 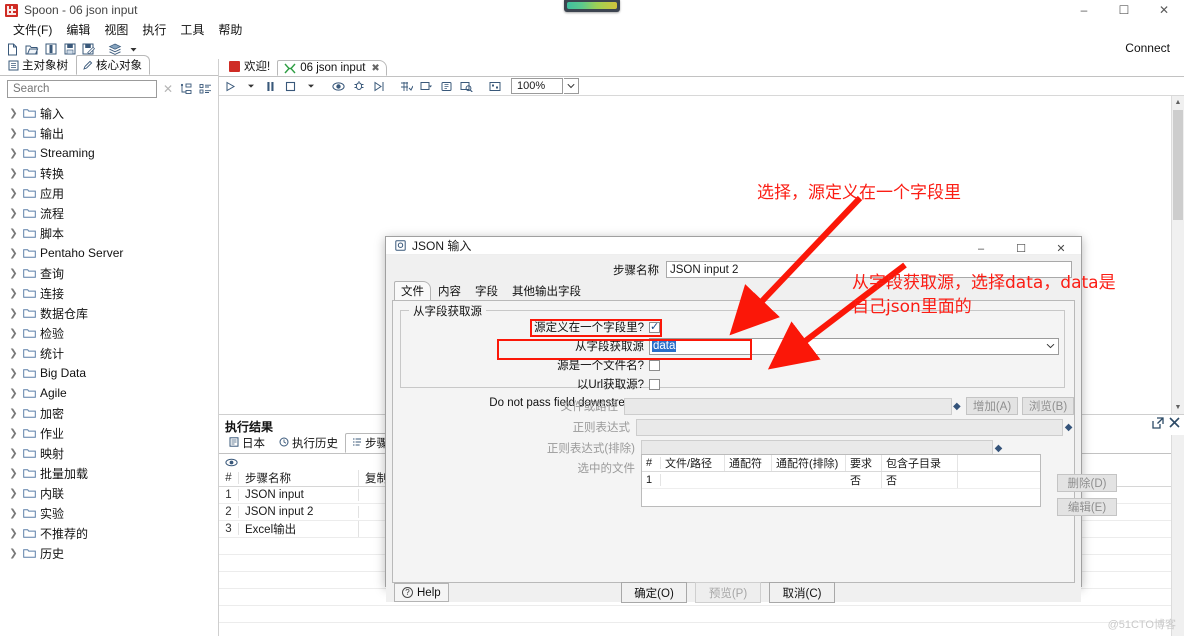 I want to click on sidebar-item-18: ❯ 批量加载, so click(x=109, y=473).